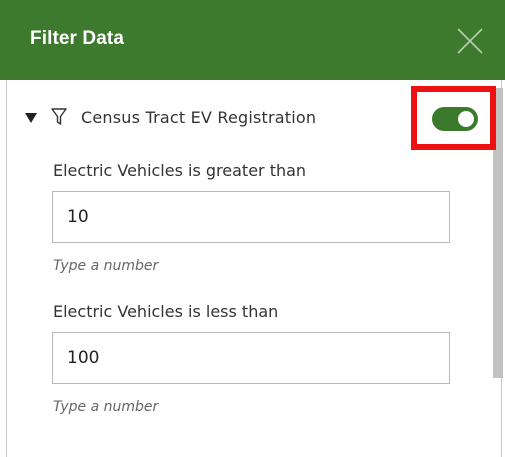  What do you see at coordinates (199, 117) in the screenshot?
I see `layer-title: Census Tract EV Registration` at bounding box center [199, 117].